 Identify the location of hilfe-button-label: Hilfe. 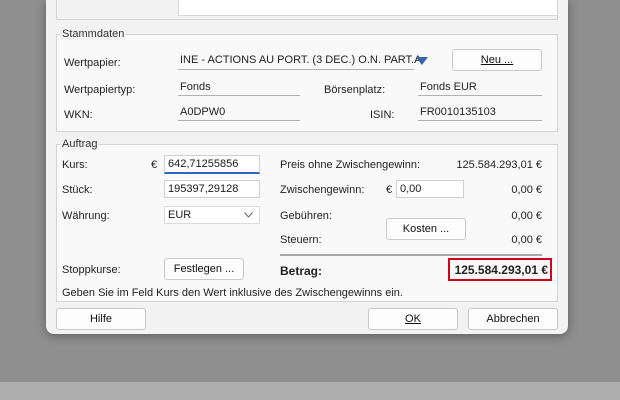
(100, 319).